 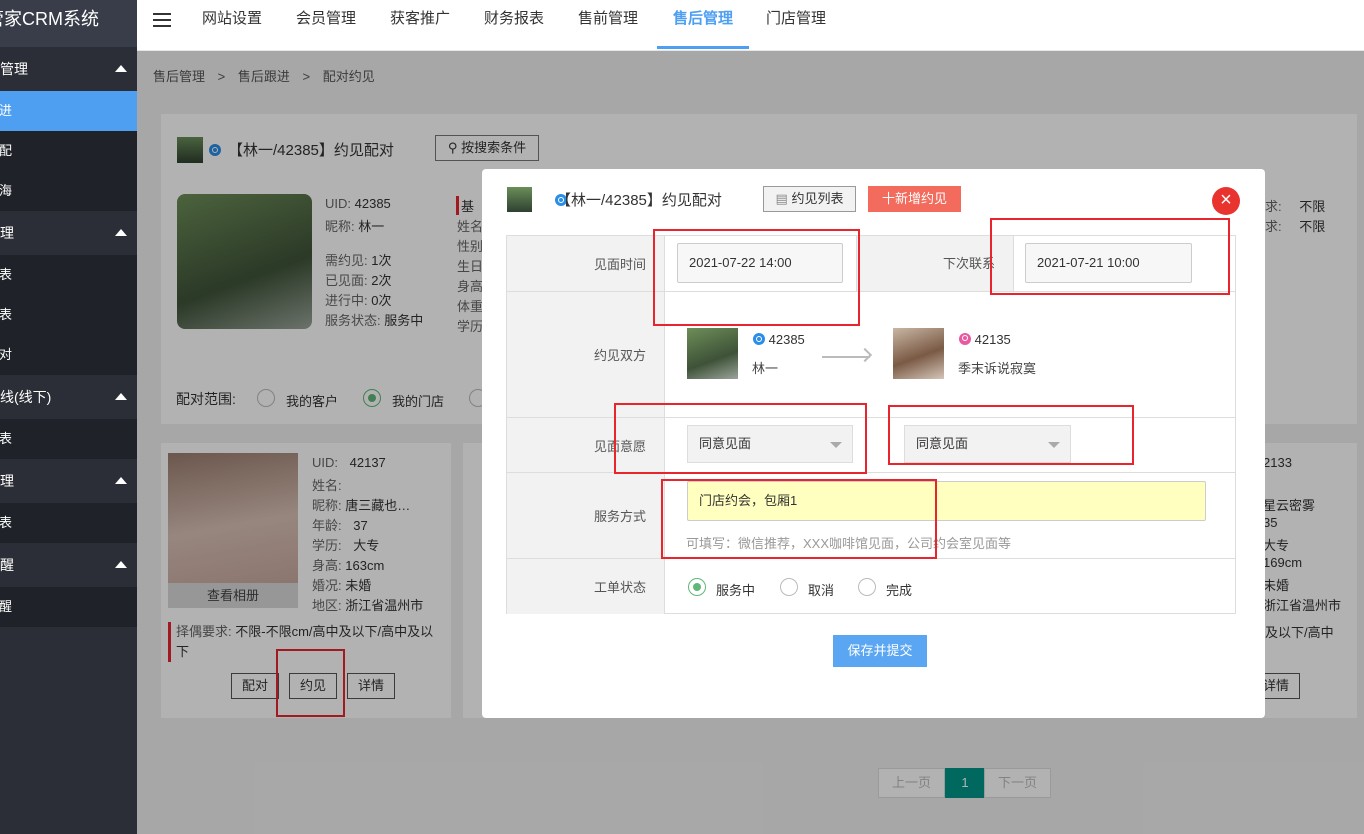 What do you see at coordinates (68, 233) in the screenshot?
I see `sidebar-group-meet: 管理` at bounding box center [68, 233].